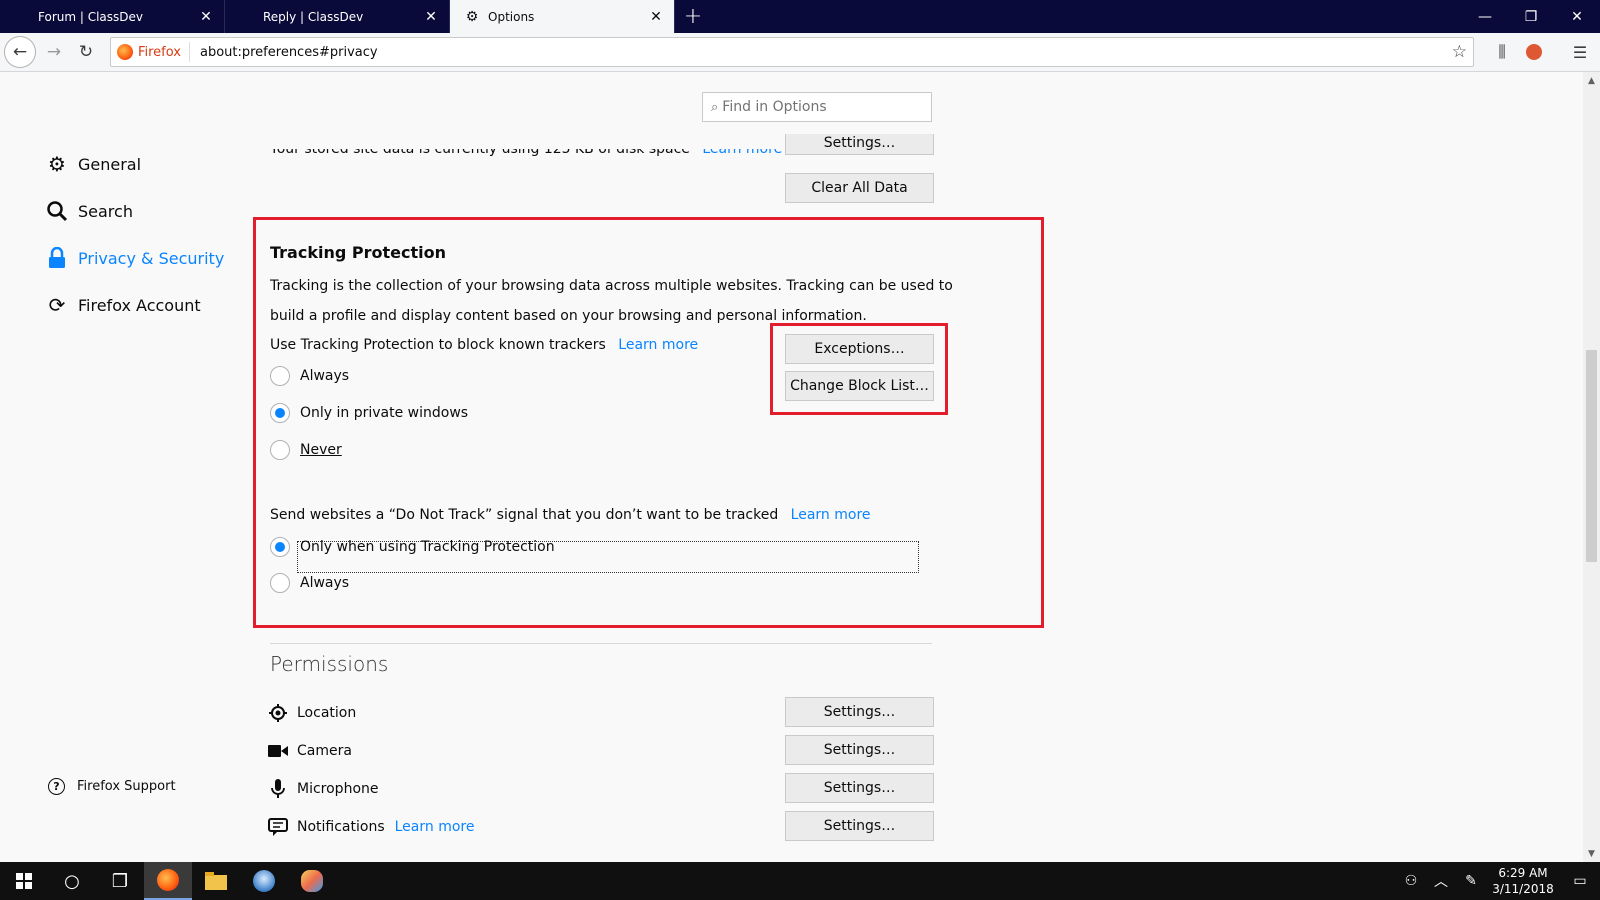  What do you see at coordinates (1523, 881) in the screenshot?
I see `clock: 6:29 AM 3/11/2018` at bounding box center [1523, 881].